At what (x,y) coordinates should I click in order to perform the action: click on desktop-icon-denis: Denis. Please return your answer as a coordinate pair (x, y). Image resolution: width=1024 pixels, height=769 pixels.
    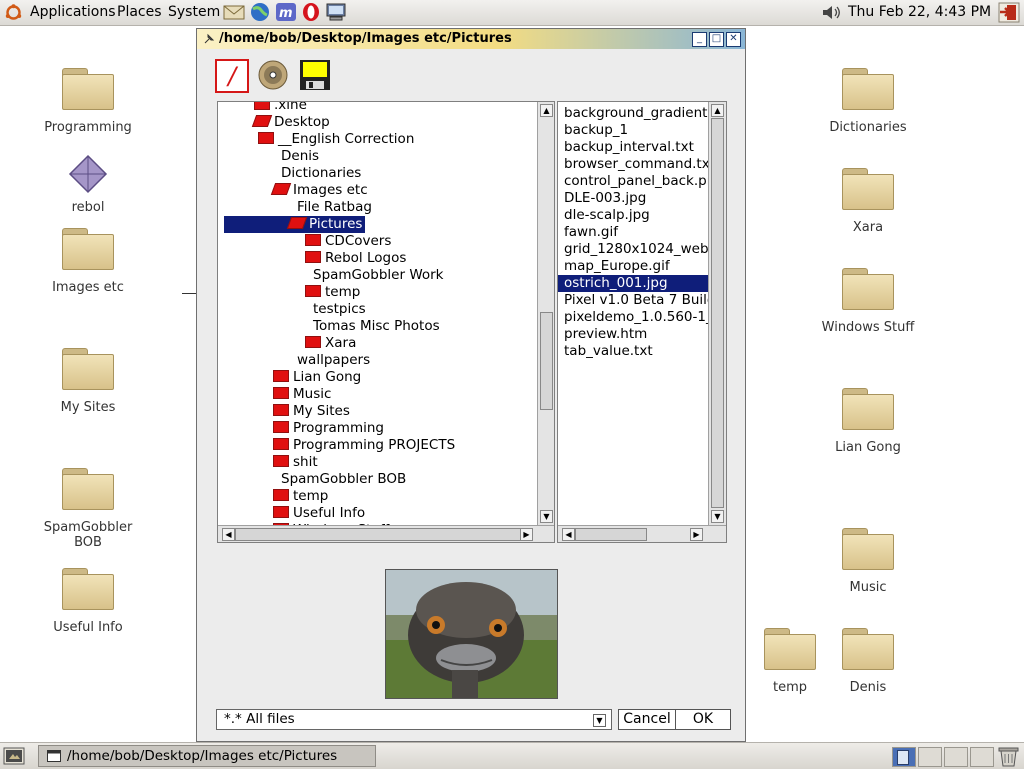
    Looking at the image, I should click on (868, 661).